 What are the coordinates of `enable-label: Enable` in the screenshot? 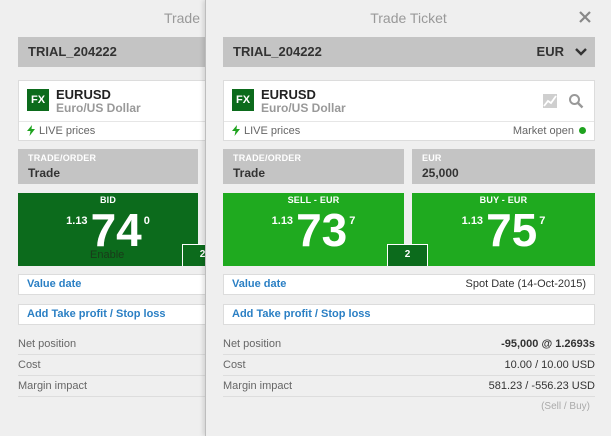 It's located at (107, 255).